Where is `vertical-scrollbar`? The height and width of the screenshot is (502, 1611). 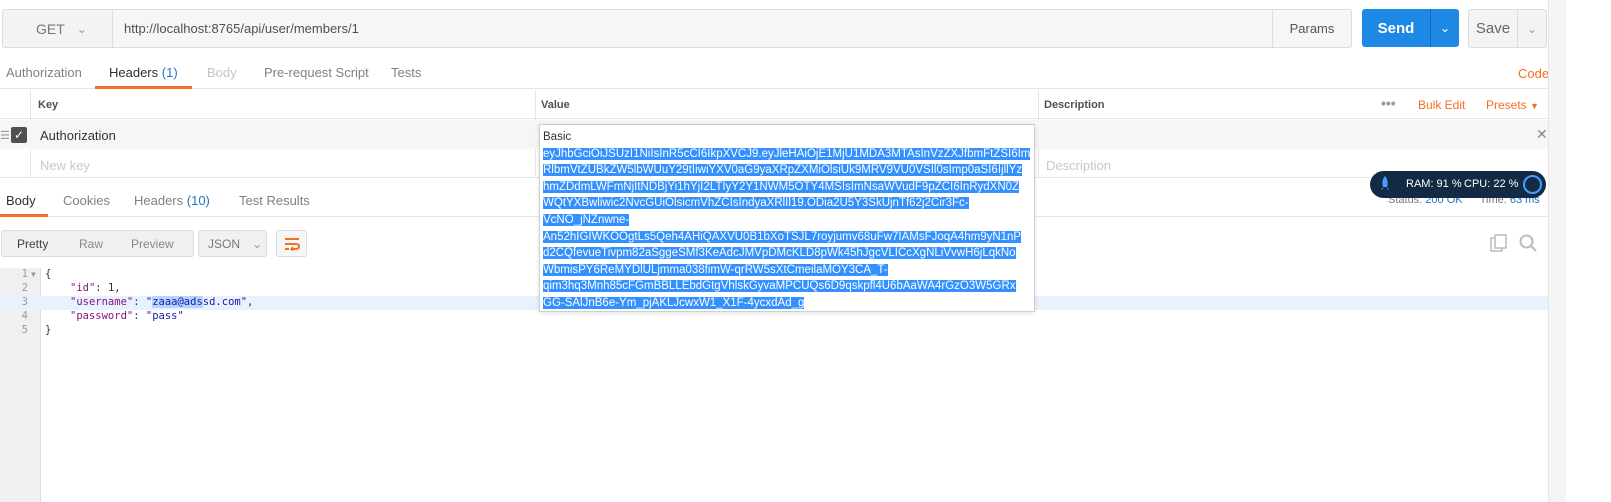
vertical-scrollbar is located at coordinates (1557, 251).